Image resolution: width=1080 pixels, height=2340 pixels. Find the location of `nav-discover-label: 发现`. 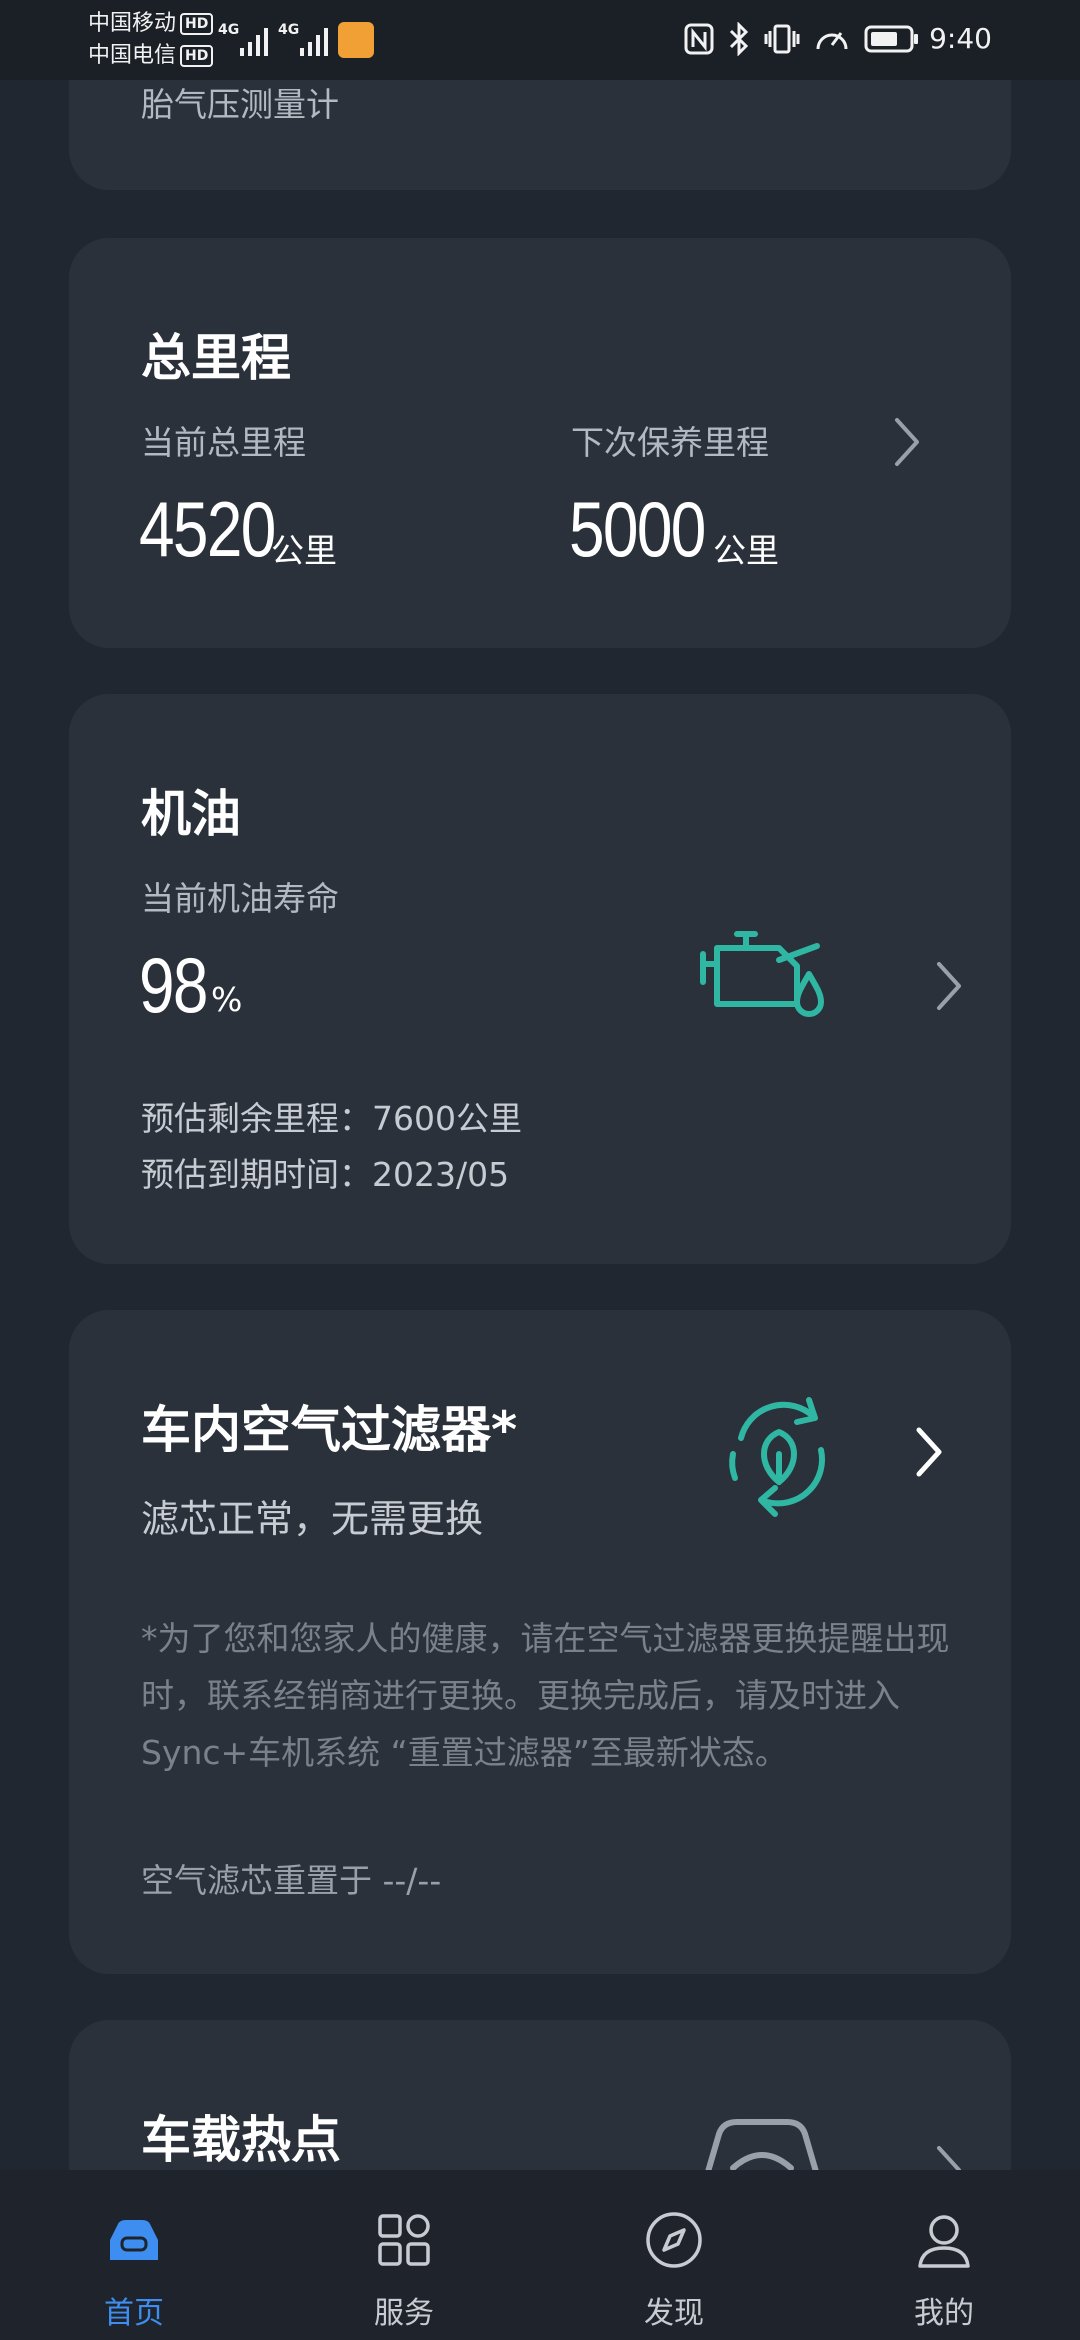

nav-discover-label: 发现 is located at coordinates (674, 2313).